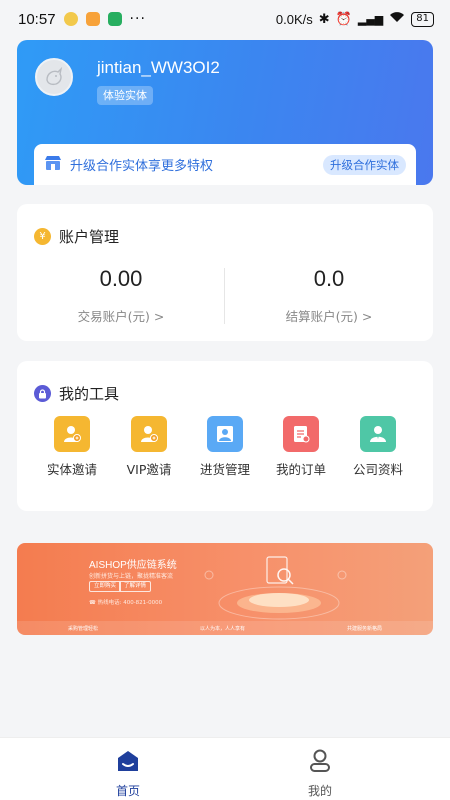 This screenshot has width=450, height=800. Describe the element at coordinates (42, 393) in the screenshot. I see `lock-icon` at that location.